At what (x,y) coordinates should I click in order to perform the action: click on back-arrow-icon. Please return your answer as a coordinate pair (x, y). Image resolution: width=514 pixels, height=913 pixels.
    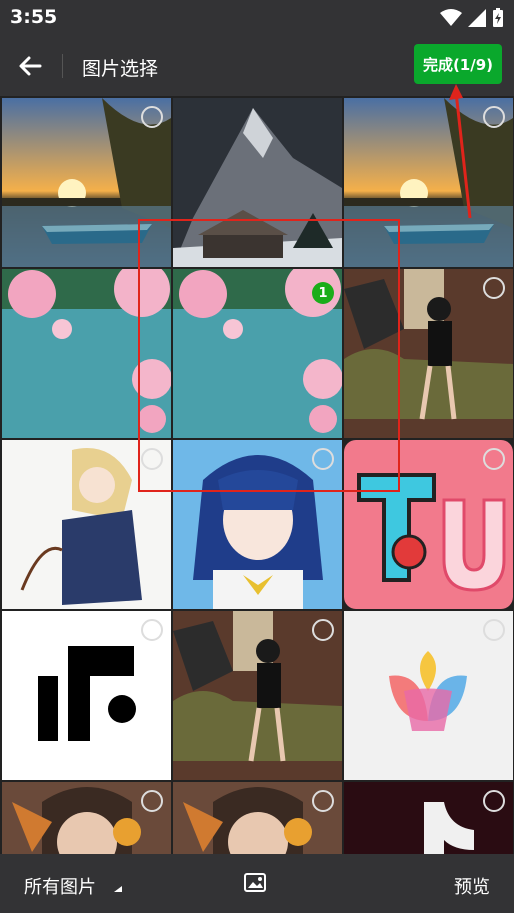
    Looking at the image, I should click on (30, 66).